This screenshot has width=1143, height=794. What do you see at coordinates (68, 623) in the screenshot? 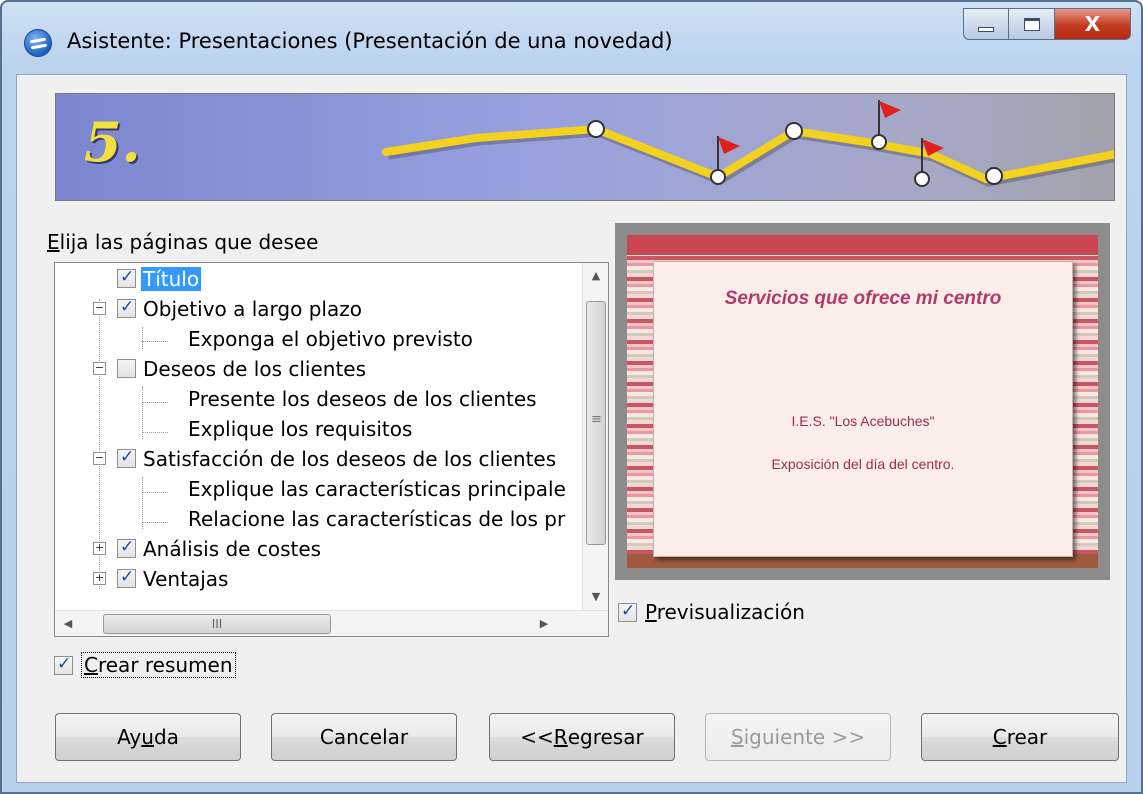
I see `scroll-left-icon: ◀` at bounding box center [68, 623].